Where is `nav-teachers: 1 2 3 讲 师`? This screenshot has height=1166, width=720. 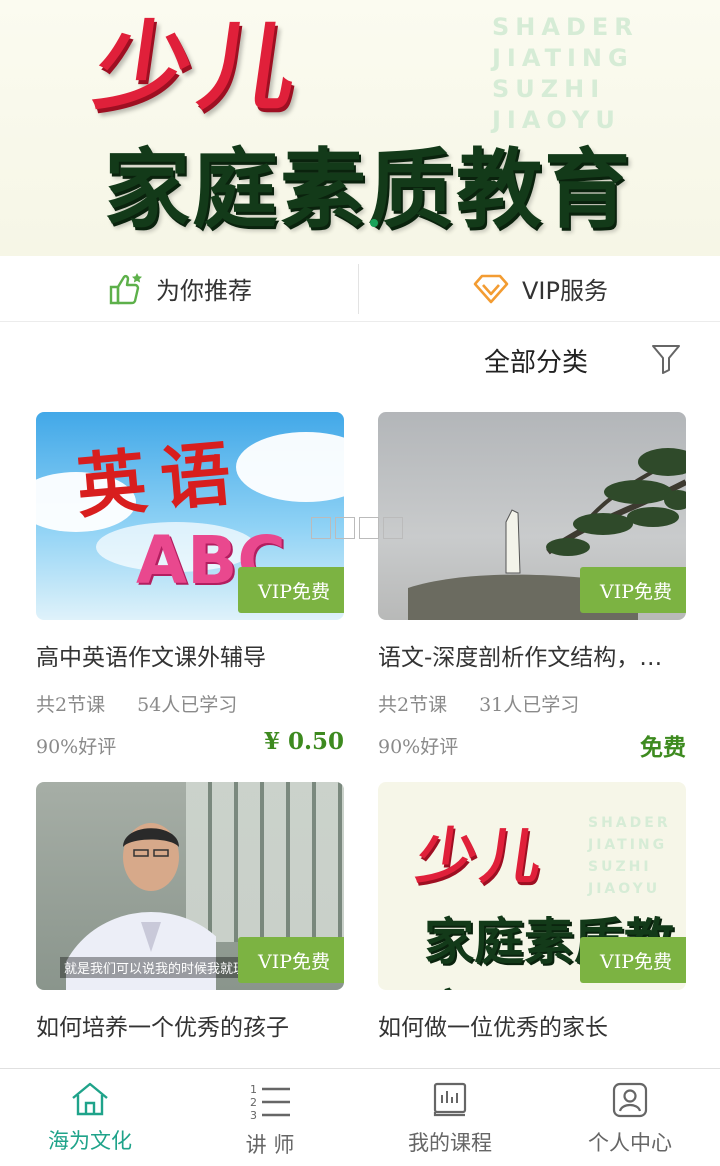 nav-teachers: 1 2 3 讲 师 is located at coordinates (270, 1117).